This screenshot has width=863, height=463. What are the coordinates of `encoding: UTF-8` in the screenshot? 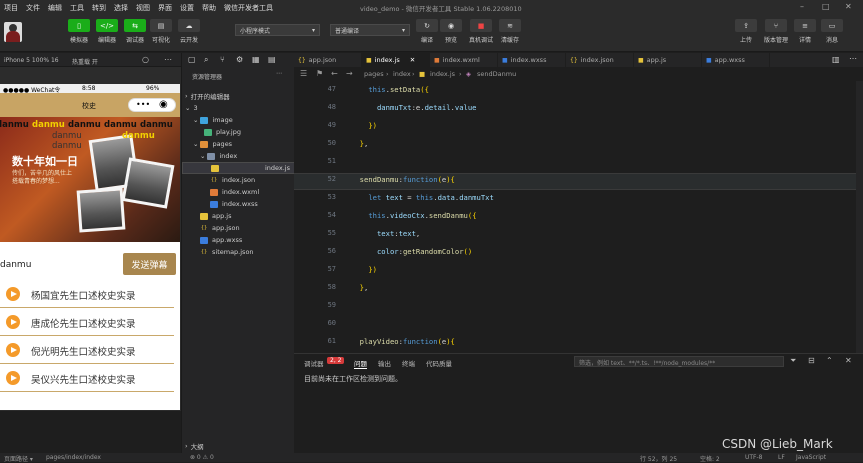 It's located at (754, 457).